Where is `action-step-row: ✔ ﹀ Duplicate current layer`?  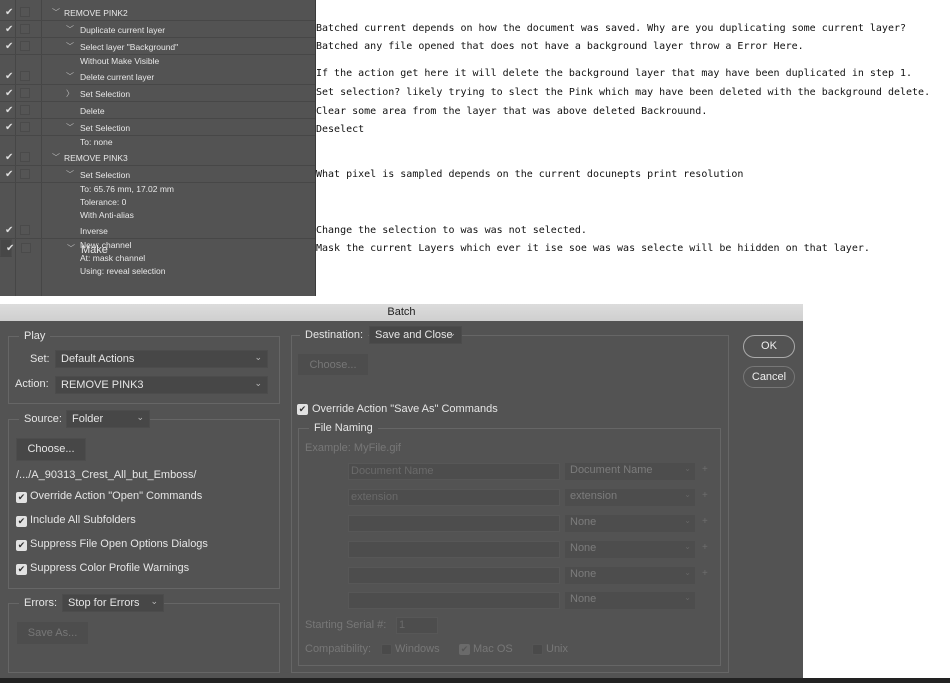 action-step-row: ✔ ﹀ Duplicate current layer is located at coordinates (157, 29).